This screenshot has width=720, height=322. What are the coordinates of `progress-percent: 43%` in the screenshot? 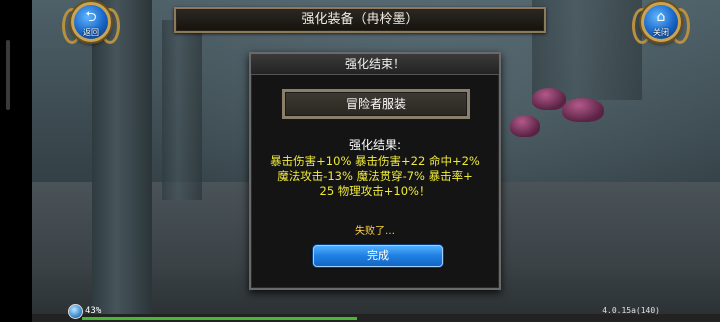 It's located at (93, 311).